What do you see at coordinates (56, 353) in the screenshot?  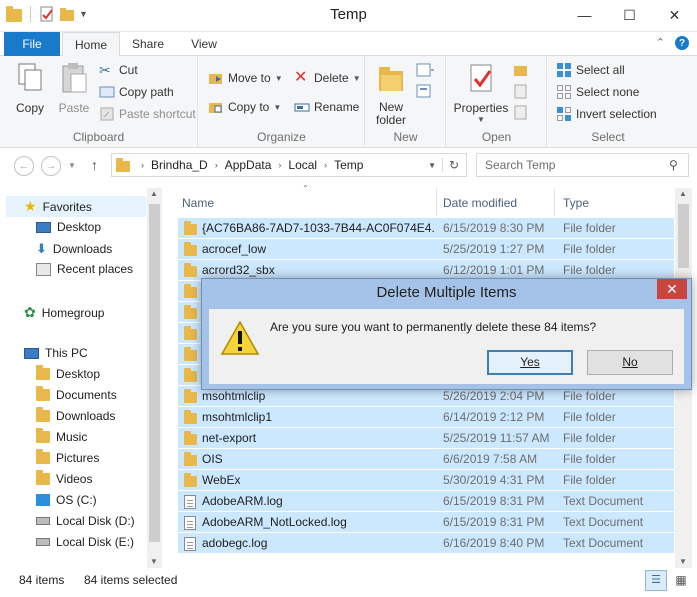 I see `nav-thispc: This PC` at bounding box center [56, 353].